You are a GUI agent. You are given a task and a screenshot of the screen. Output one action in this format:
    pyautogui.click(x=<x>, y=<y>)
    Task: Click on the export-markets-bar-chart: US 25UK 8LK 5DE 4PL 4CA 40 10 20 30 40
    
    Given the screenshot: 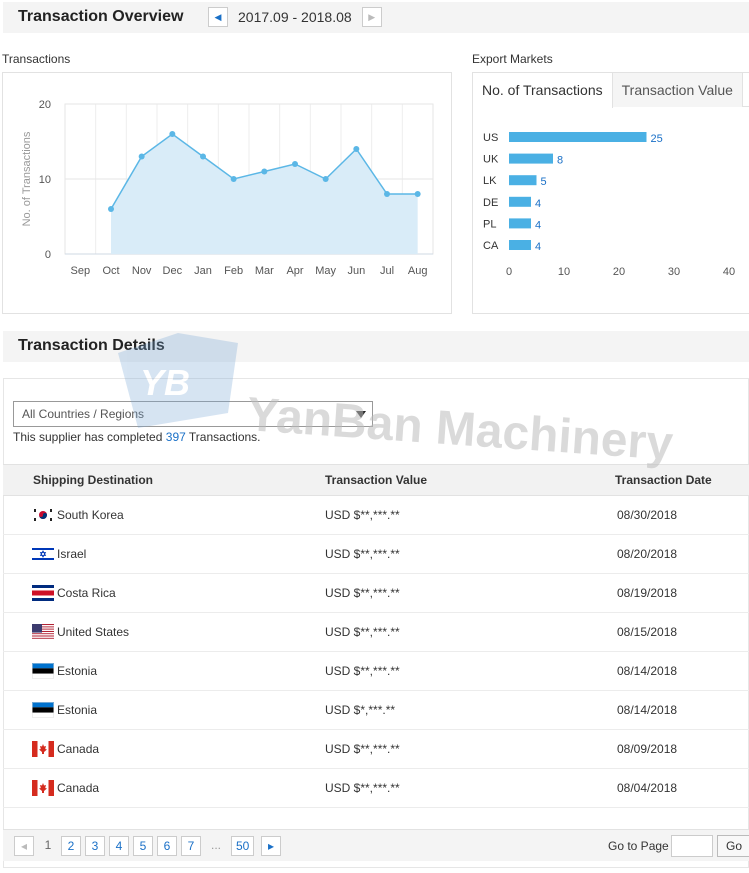 What is the action you would take?
    pyautogui.click(x=609, y=205)
    